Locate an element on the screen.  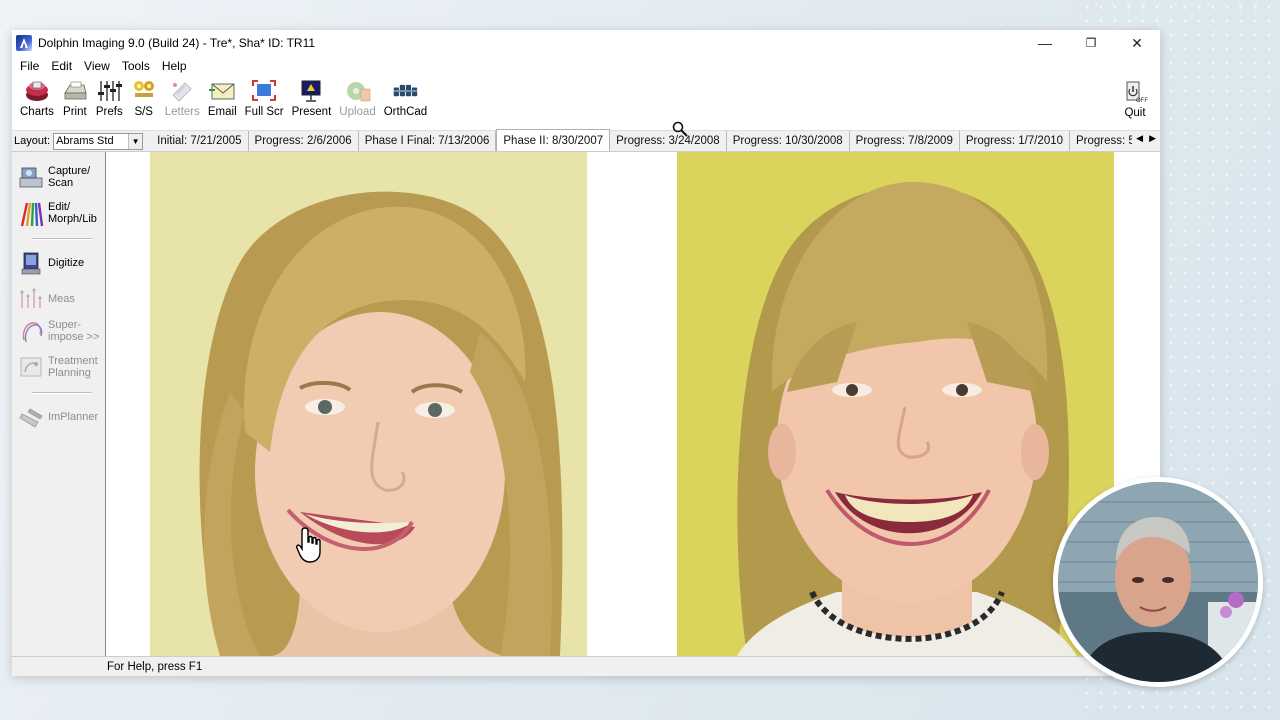
sidebar-label-line2: Planning is located at coordinates (69, 373).